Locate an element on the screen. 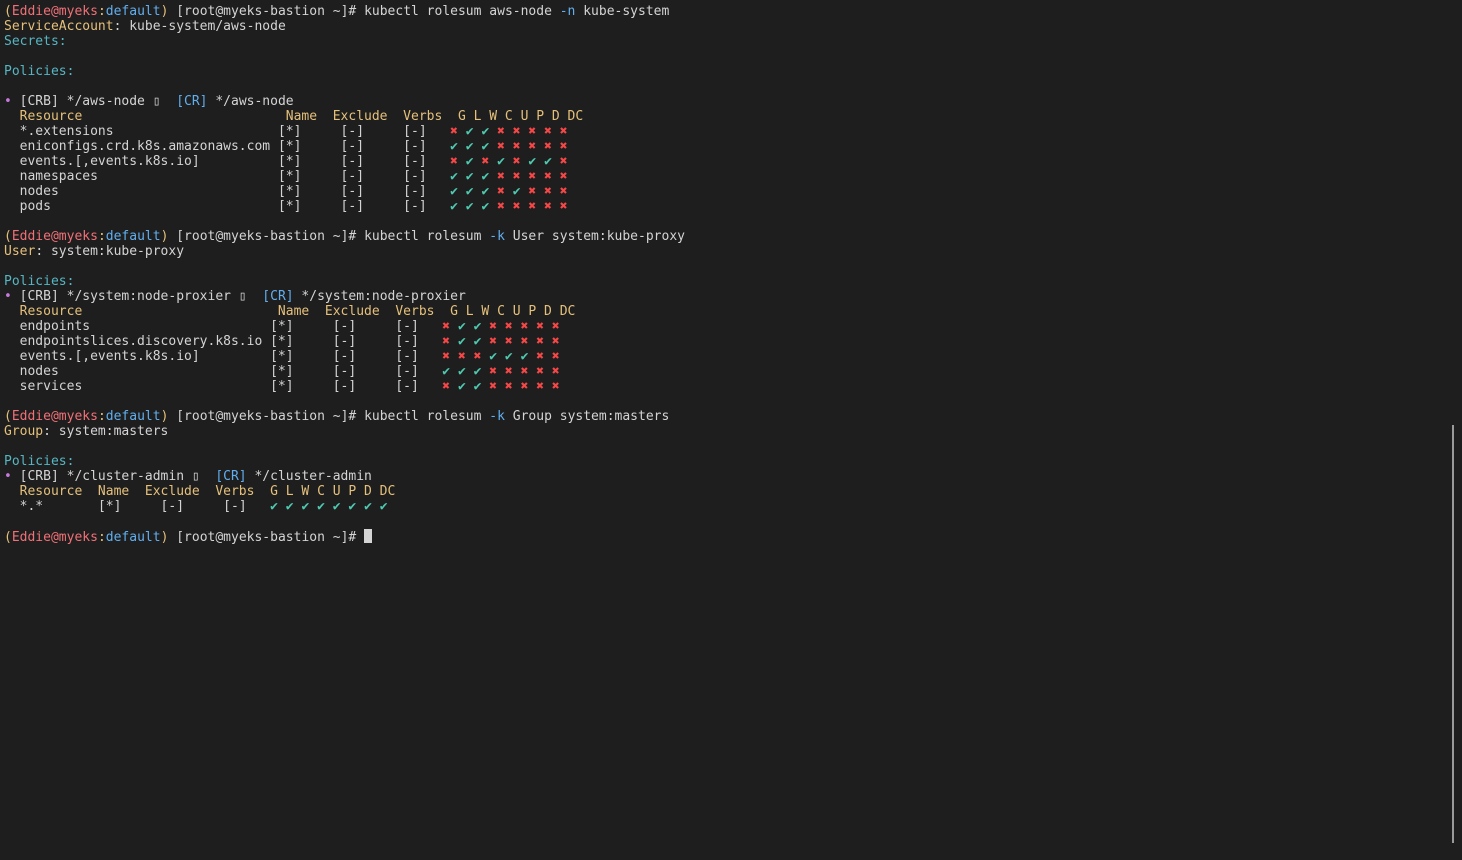 This screenshot has width=1462, height=860. table-row: *.extensions [*] [-] [-] ✖ ✔ ✔ ✖ ✖ ✖ ✖ ✖ is located at coordinates (286, 131).